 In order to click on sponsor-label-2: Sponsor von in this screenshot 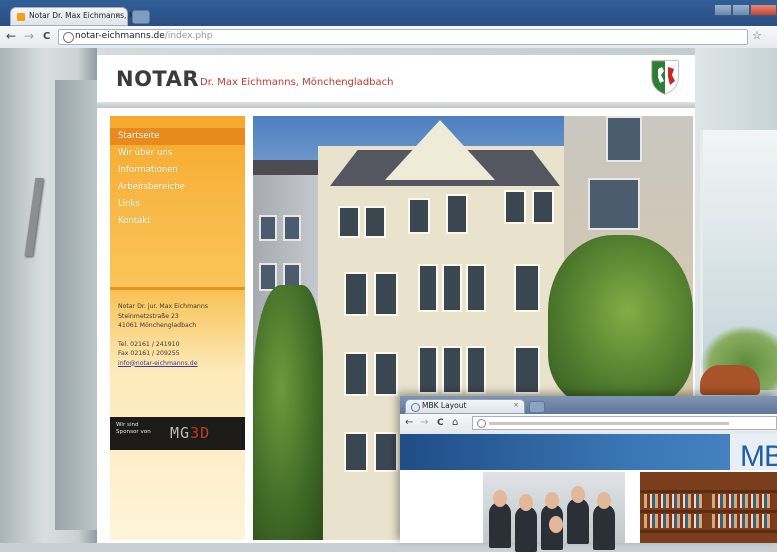, I will do `click(133, 432)`.